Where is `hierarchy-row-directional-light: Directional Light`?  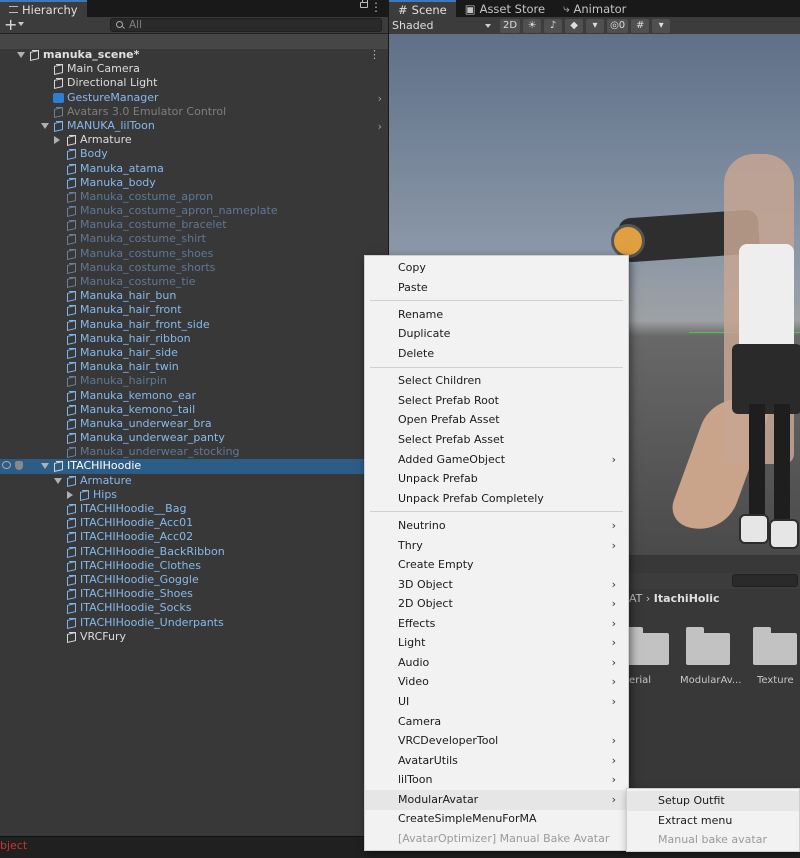
hierarchy-row-directional-light: Directional Light is located at coordinates (194, 83).